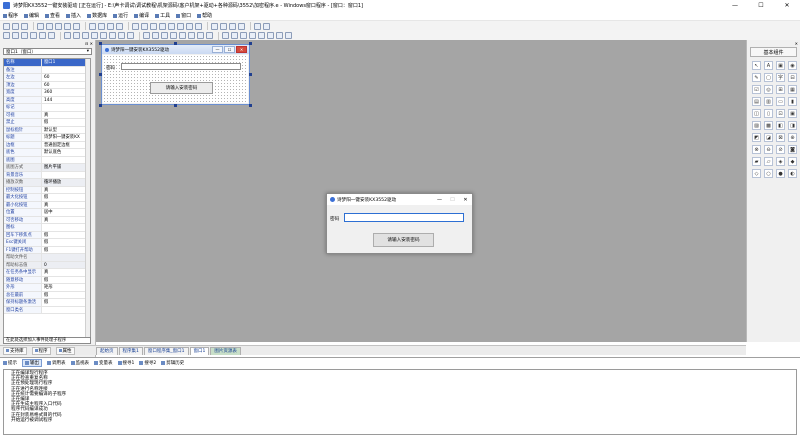  Describe the element at coordinates (47, 190) in the screenshot. I see `property-row: 控制按钮真` at that location.